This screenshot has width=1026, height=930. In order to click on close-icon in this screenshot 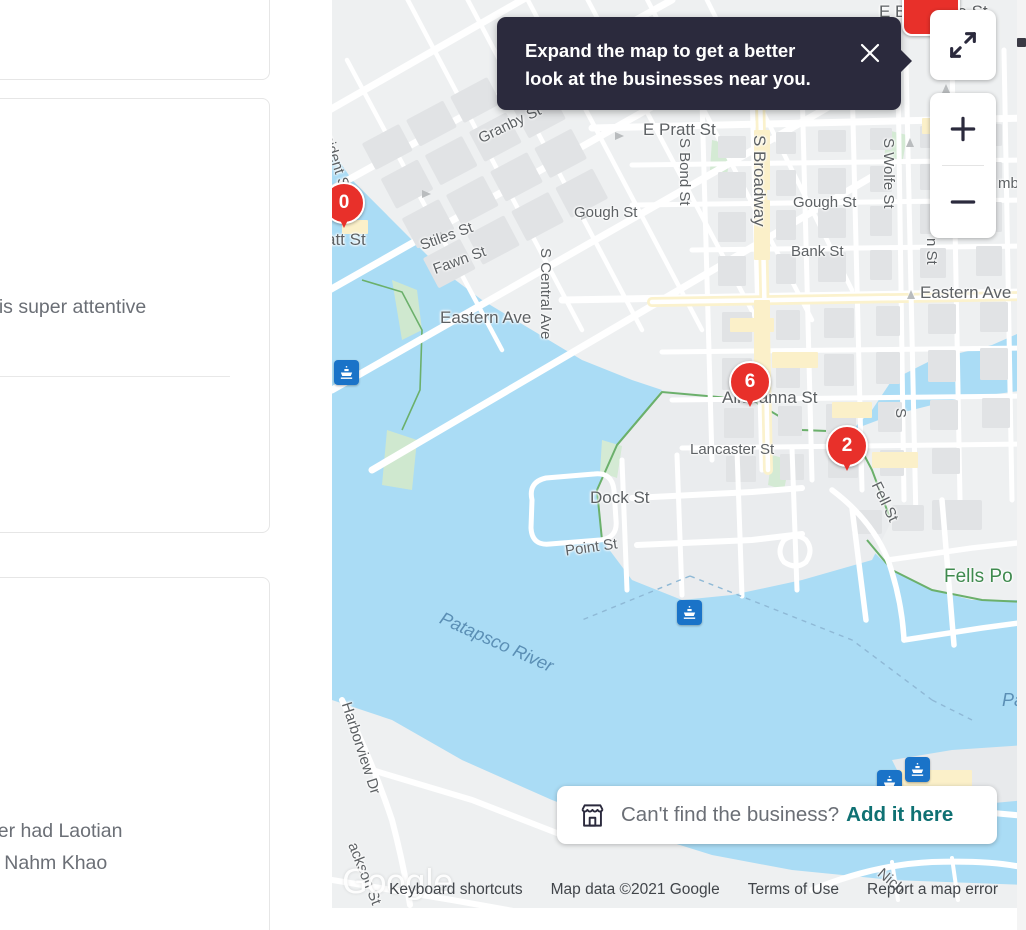, I will do `click(870, 53)`.